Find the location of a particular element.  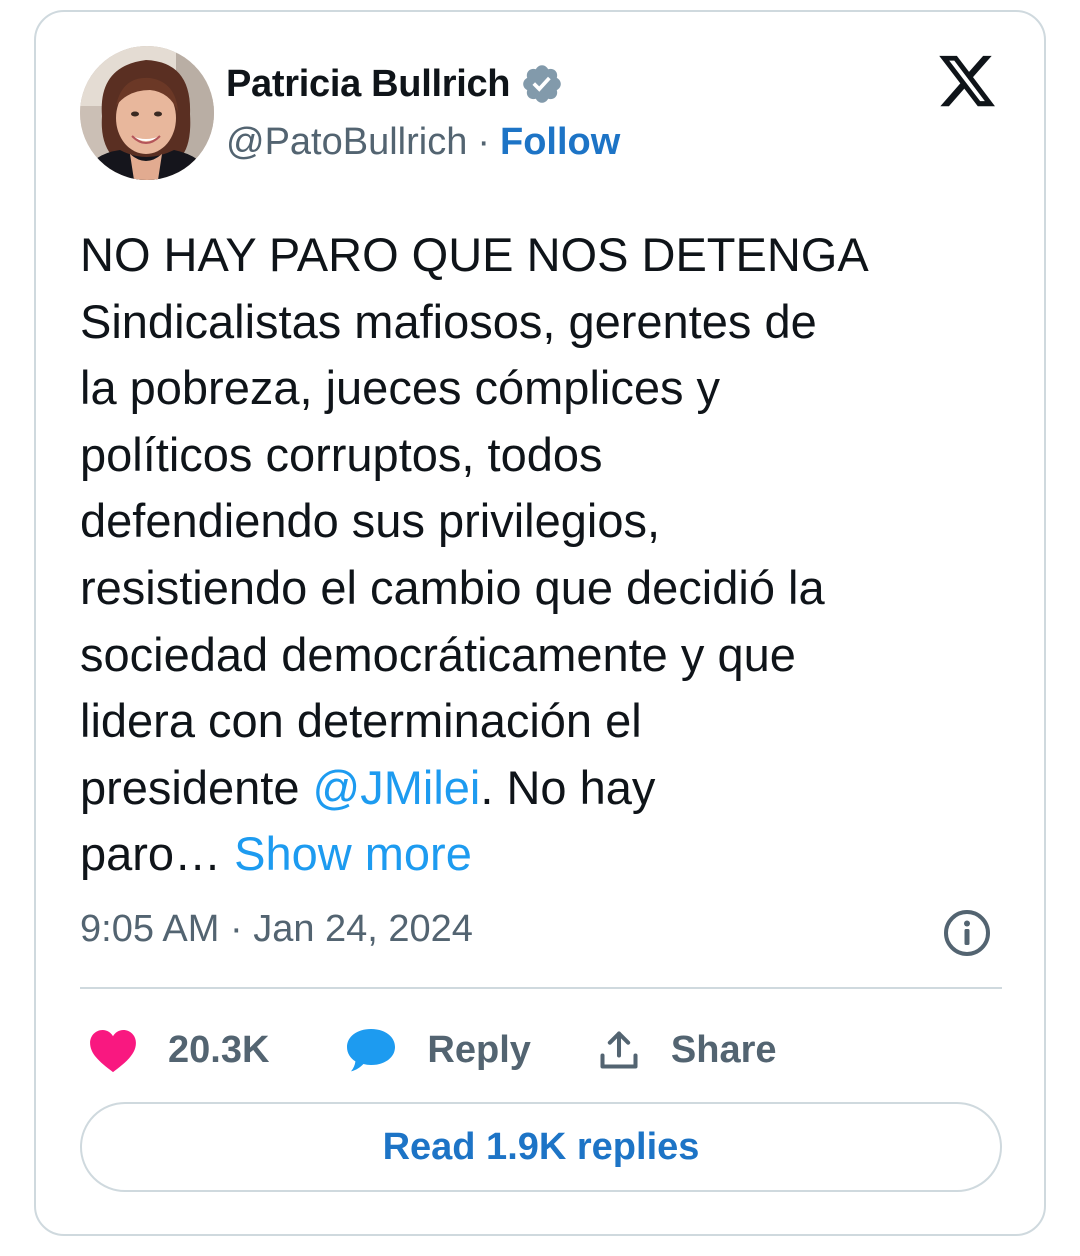

read-replies-button: Read 1.9K replies is located at coordinates (541, 1147).